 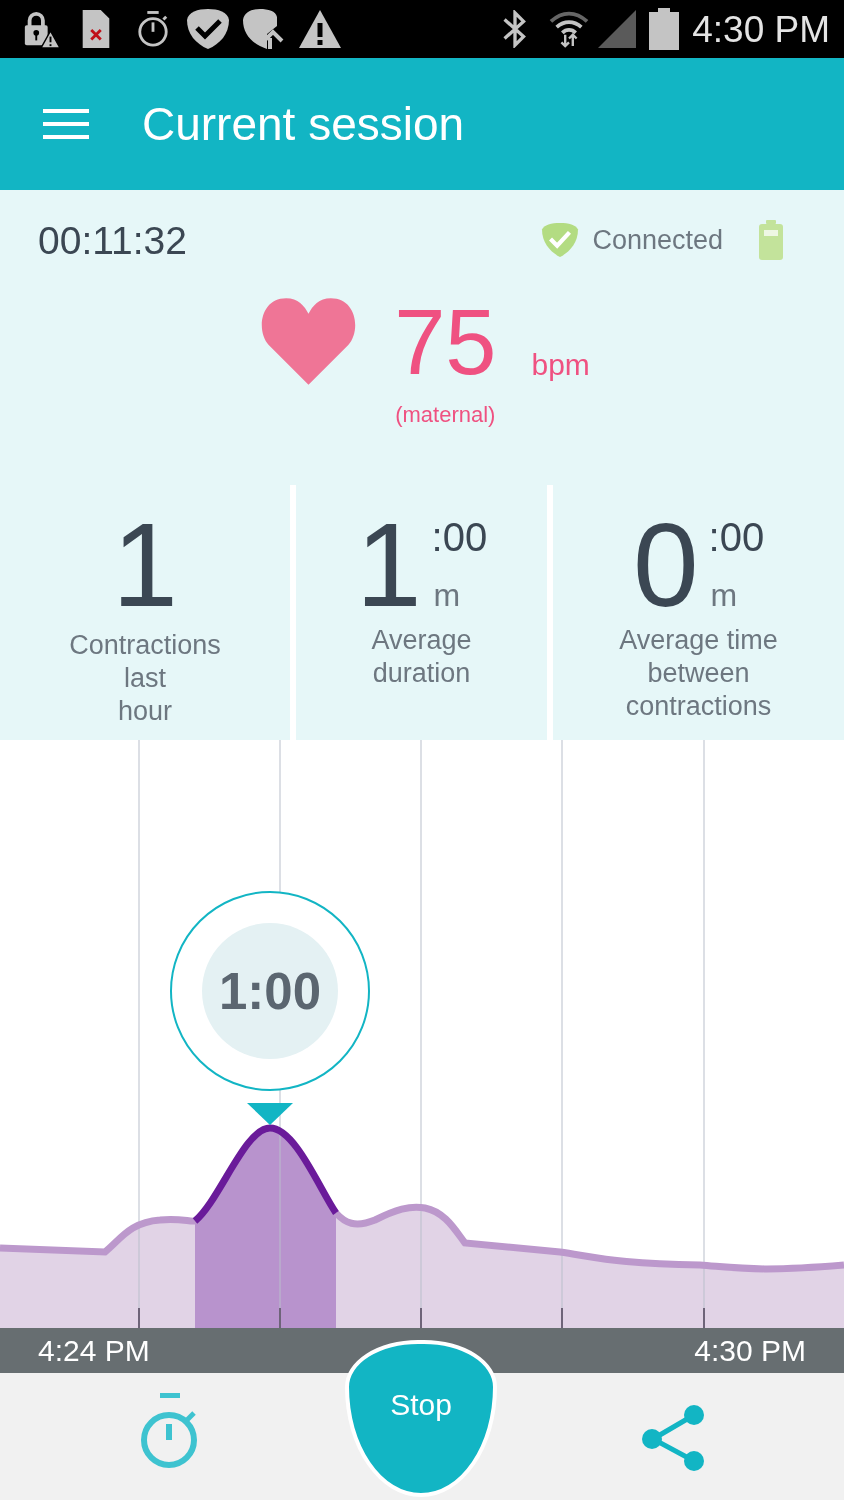 What do you see at coordinates (303, 124) in the screenshot?
I see `screen-title: Current session` at bounding box center [303, 124].